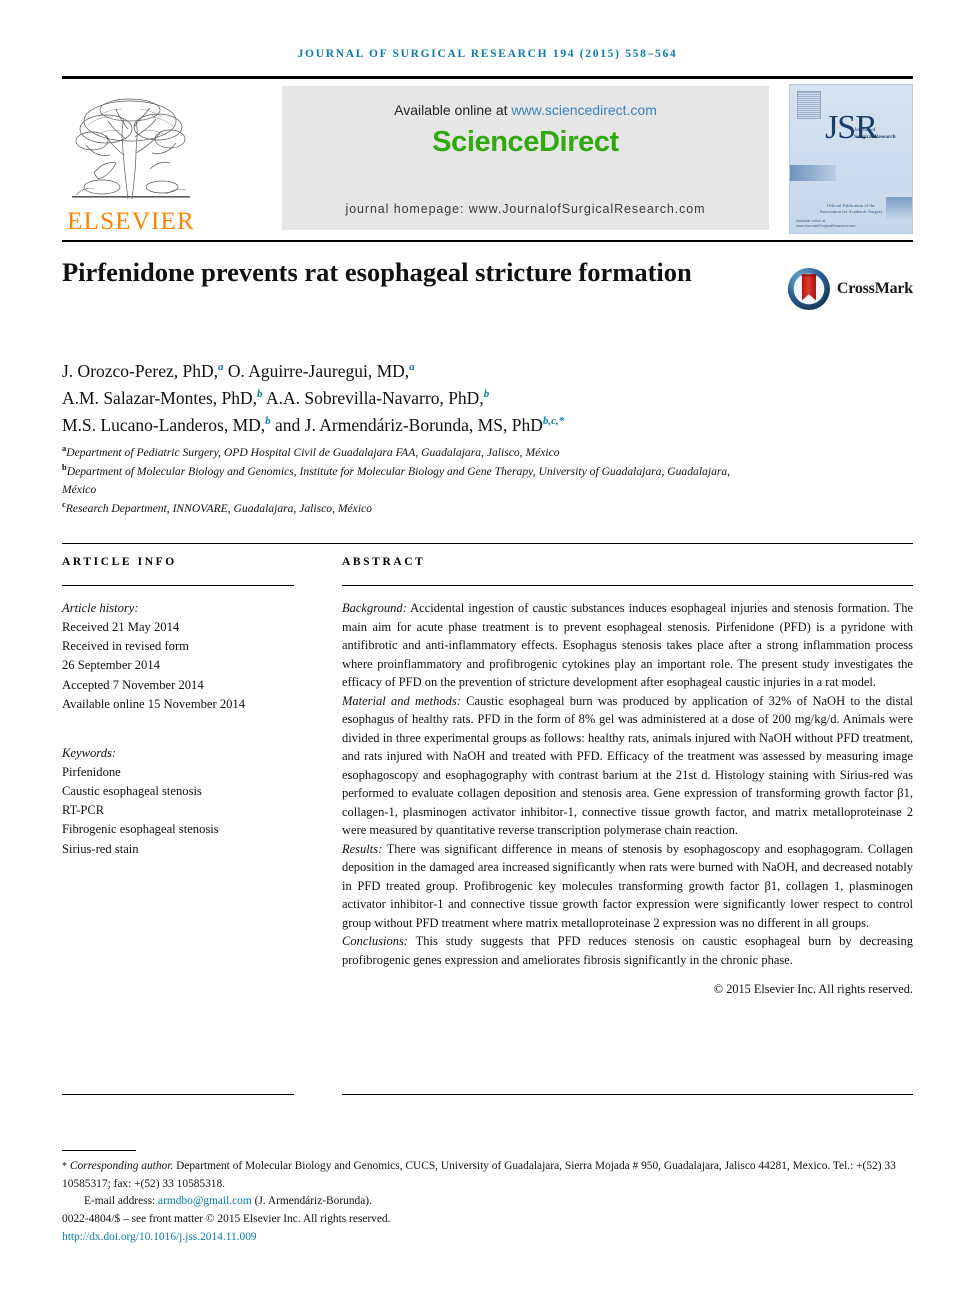  What do you see at coordinates (487, 543) in the screenshot?
I see `divider-info-abstract` at bounding box center [487, 543].